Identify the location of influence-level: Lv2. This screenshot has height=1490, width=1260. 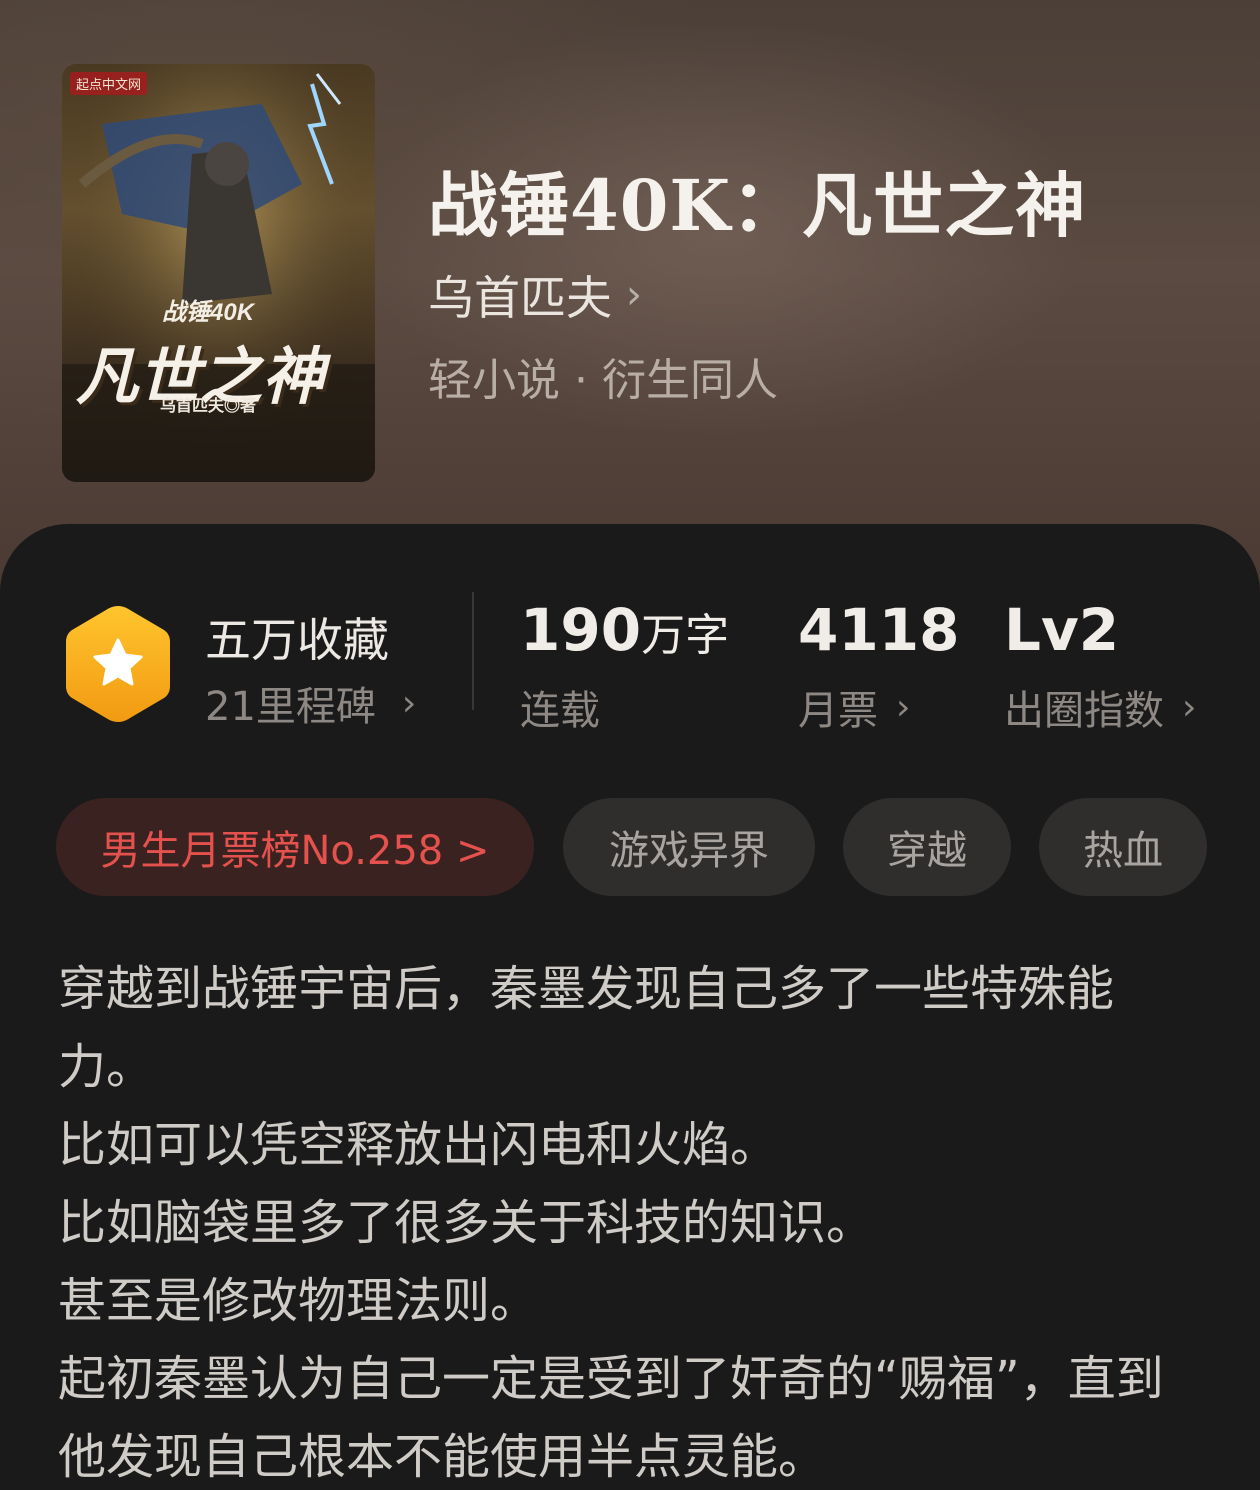
(1062, 630).